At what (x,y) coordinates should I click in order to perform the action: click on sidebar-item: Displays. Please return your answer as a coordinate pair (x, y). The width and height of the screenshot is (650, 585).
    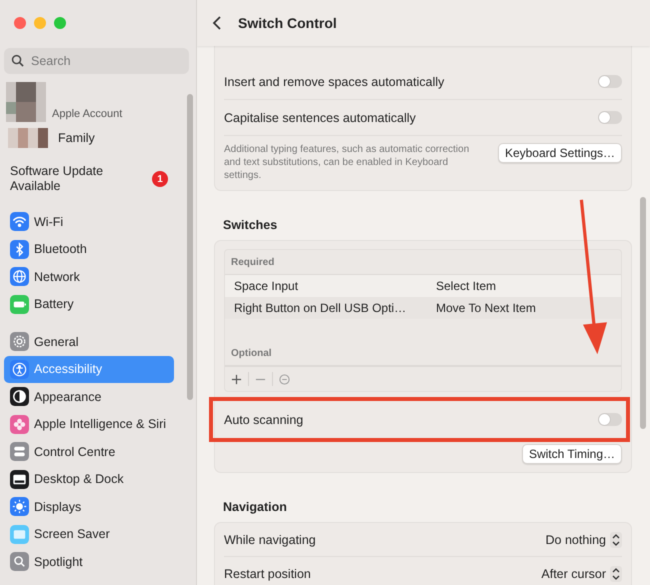
    Looking at the image, I should click on (89, 506).